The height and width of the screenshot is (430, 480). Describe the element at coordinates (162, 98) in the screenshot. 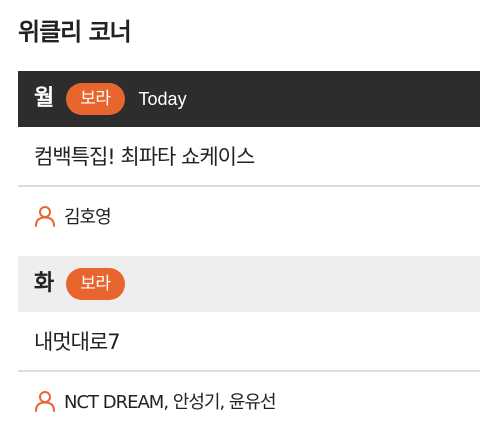

I see `today-label: Today` at that location.